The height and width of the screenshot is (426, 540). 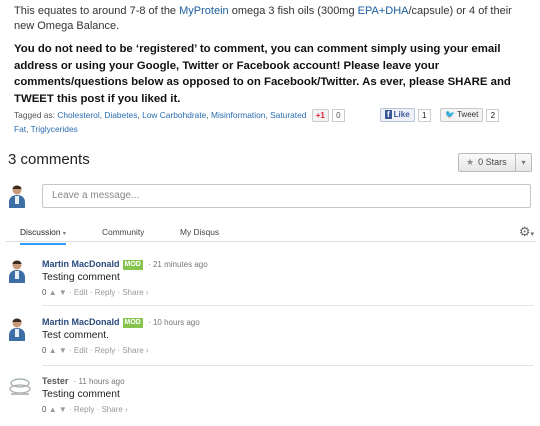 What do you see at coordinates (180, 264) in the screenshot?
I see `comment-time: 21 minutes ago` at bounding box center [180, 264].